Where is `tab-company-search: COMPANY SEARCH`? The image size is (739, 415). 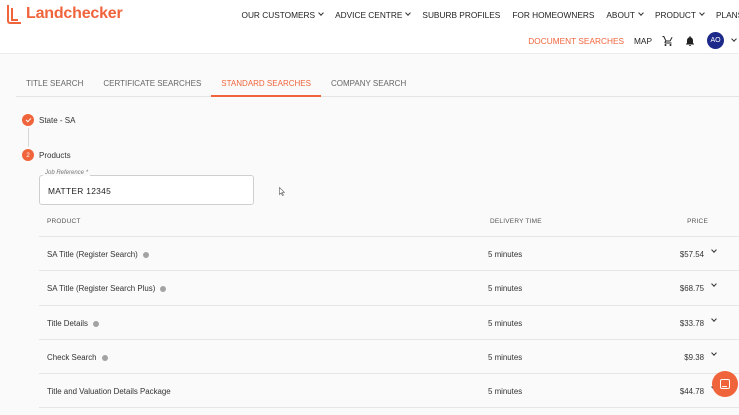 tab-company-search: COMPANY SEARCH is located at coordinates (368, 84).